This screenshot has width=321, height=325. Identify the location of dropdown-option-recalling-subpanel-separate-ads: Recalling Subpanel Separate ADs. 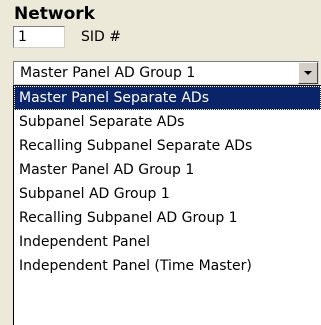
(167, 146).